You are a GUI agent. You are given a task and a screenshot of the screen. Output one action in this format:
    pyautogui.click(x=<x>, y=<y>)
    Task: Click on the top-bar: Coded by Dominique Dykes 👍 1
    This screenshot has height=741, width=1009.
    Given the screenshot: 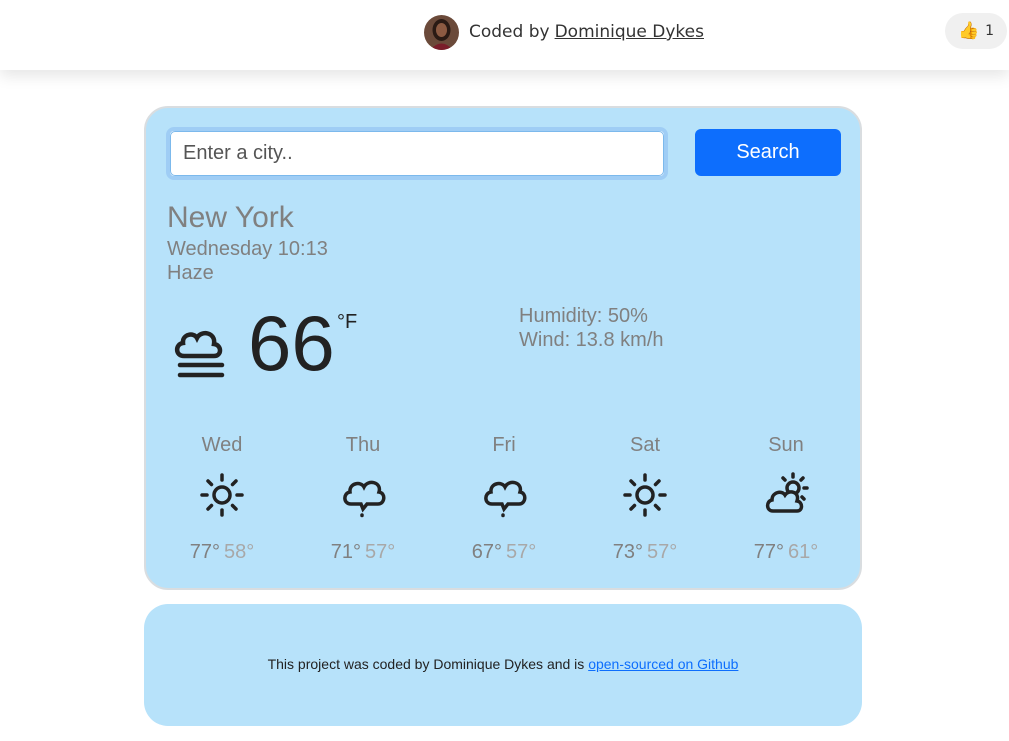 What is the action you would take?
    pyautogui.click(x=504, y=35)
    